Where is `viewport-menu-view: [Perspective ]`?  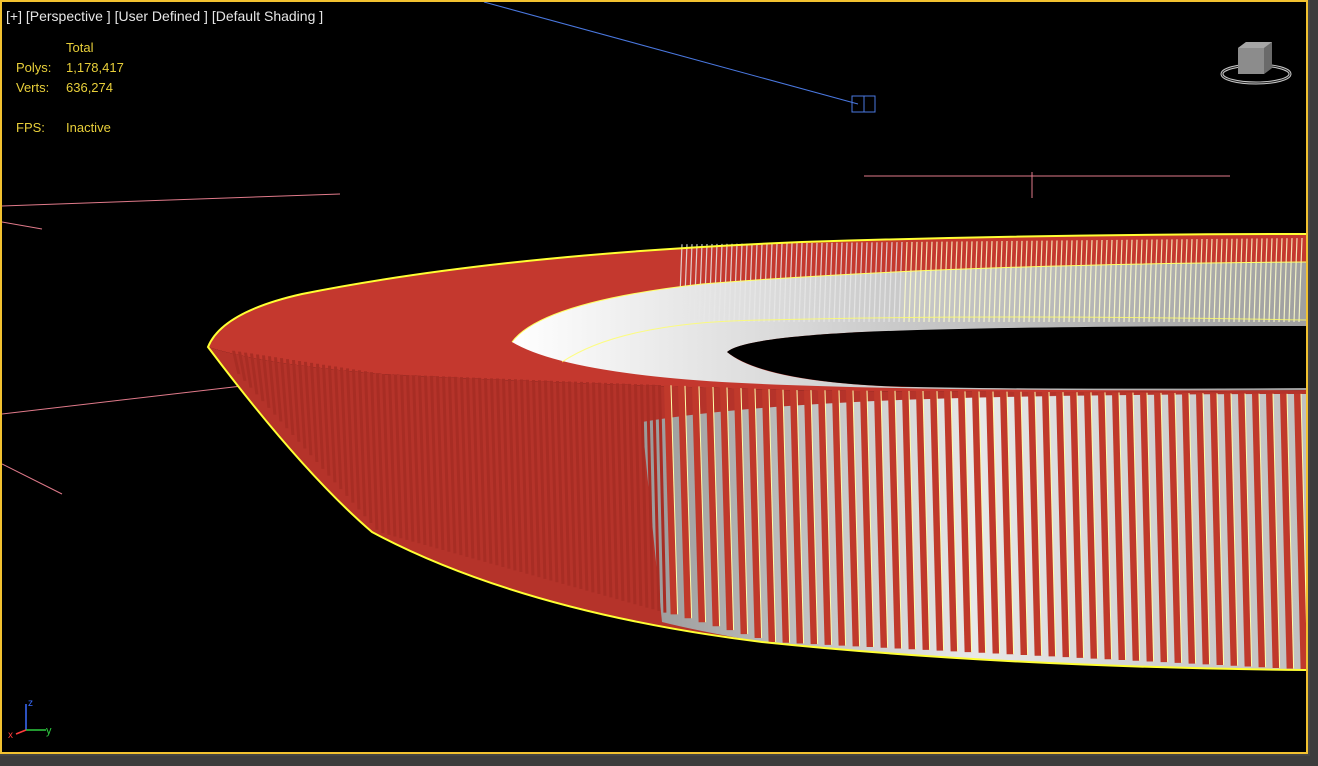 viewport-menu-view: [Perspective ] is located at coordinates (68, 16).